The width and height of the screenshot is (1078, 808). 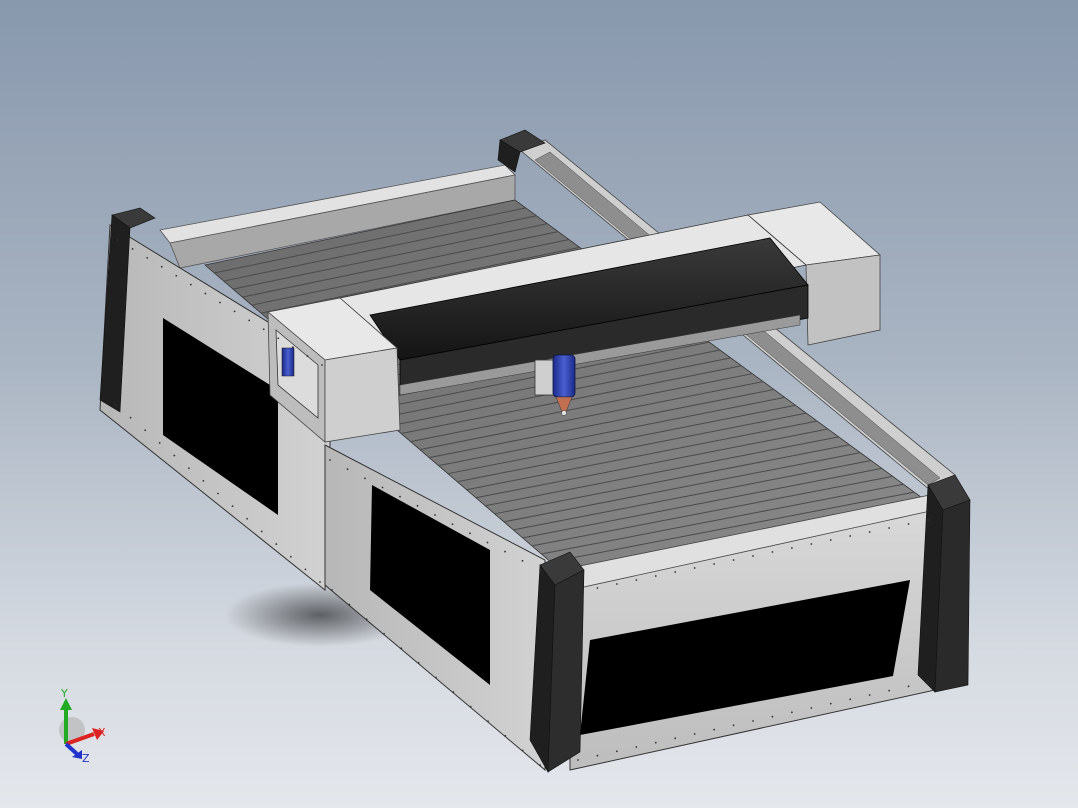 What do you see at coordinates (86, 758) in the screenshot?
I see `triad-z-label: Z` at bounding box center [86, 758].